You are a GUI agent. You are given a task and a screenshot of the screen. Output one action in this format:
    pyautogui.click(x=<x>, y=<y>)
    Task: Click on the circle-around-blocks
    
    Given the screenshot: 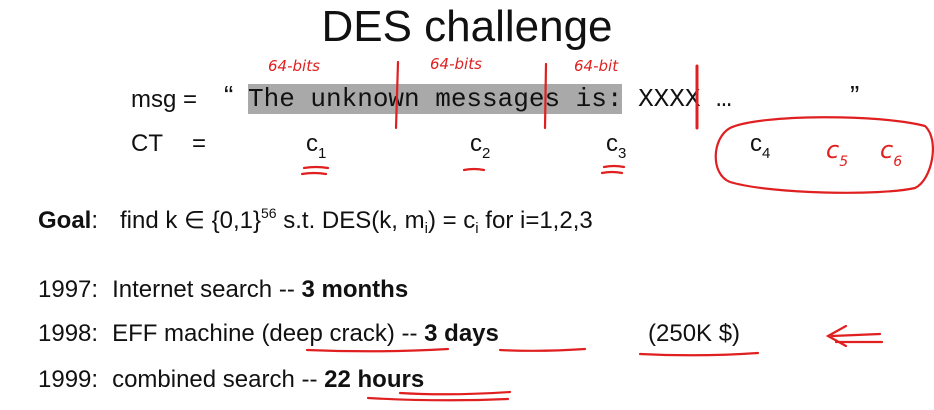 What is the action you would take?
    pyautogui.click(x=824, y=155)
    